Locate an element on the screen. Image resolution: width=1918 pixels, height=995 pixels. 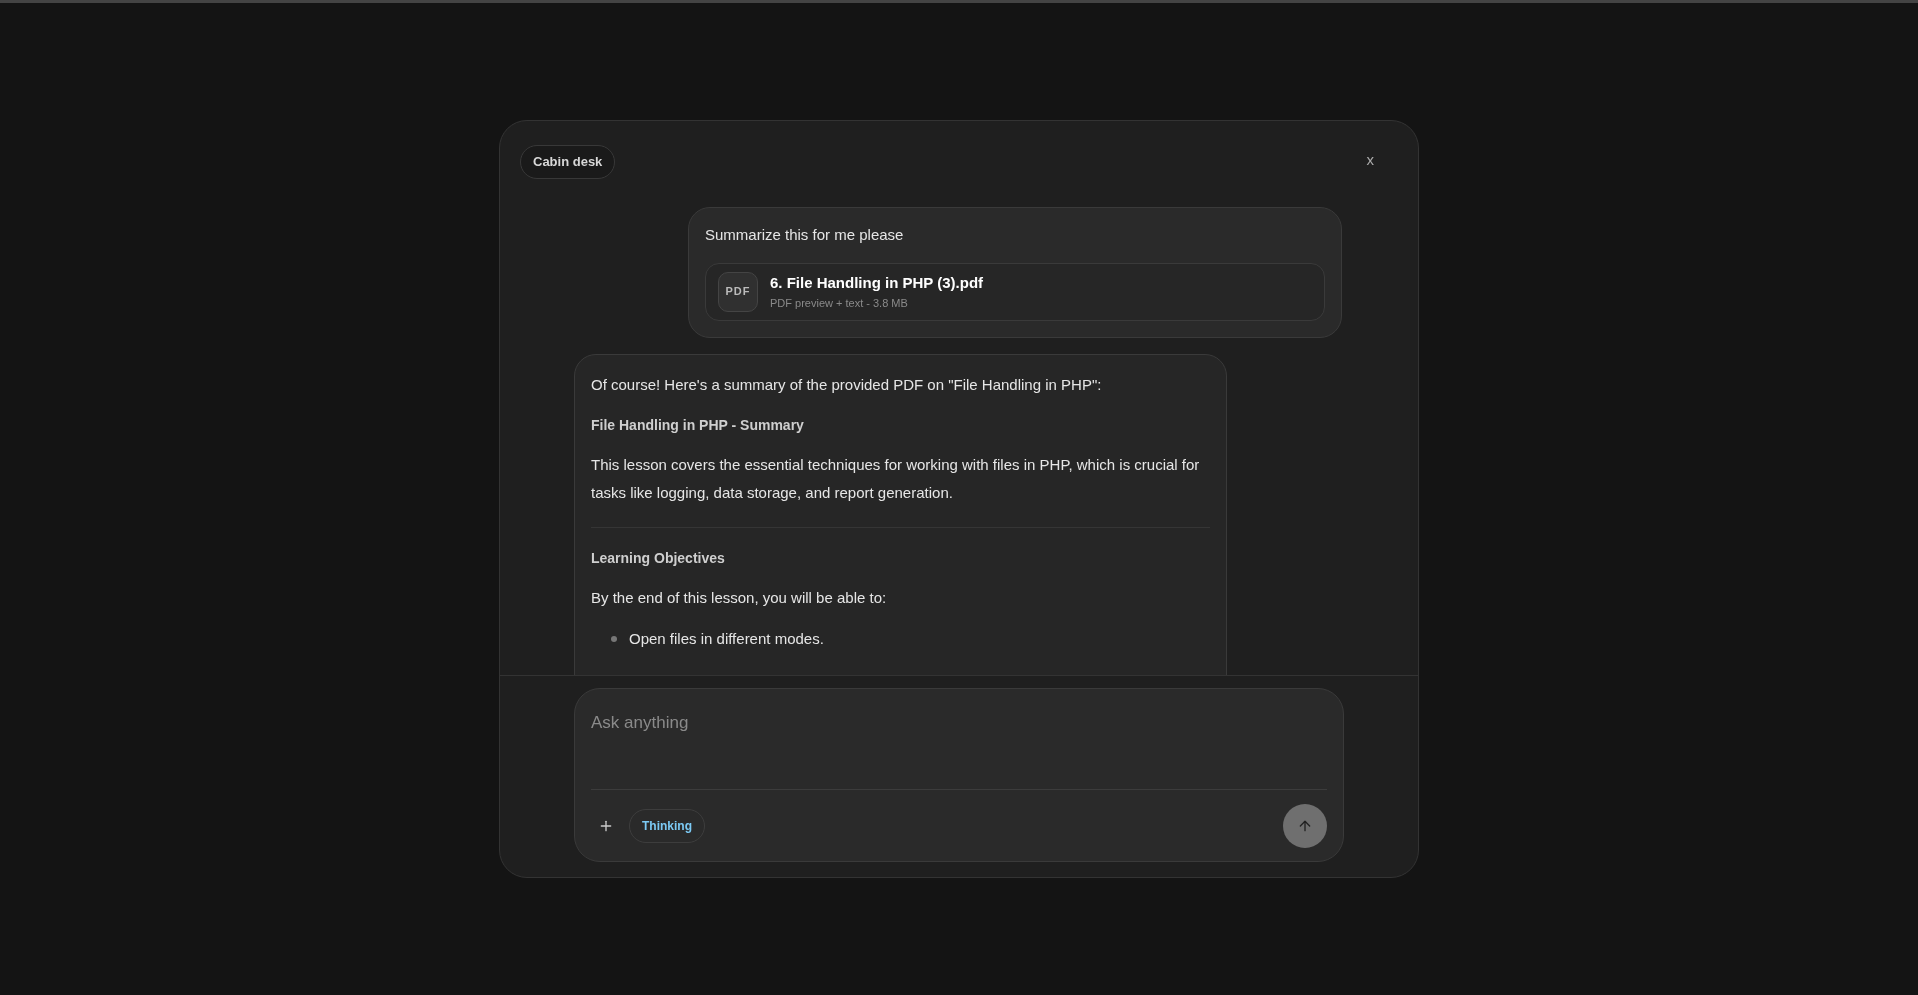
bullet-icon is located at coordinates (614, 638).